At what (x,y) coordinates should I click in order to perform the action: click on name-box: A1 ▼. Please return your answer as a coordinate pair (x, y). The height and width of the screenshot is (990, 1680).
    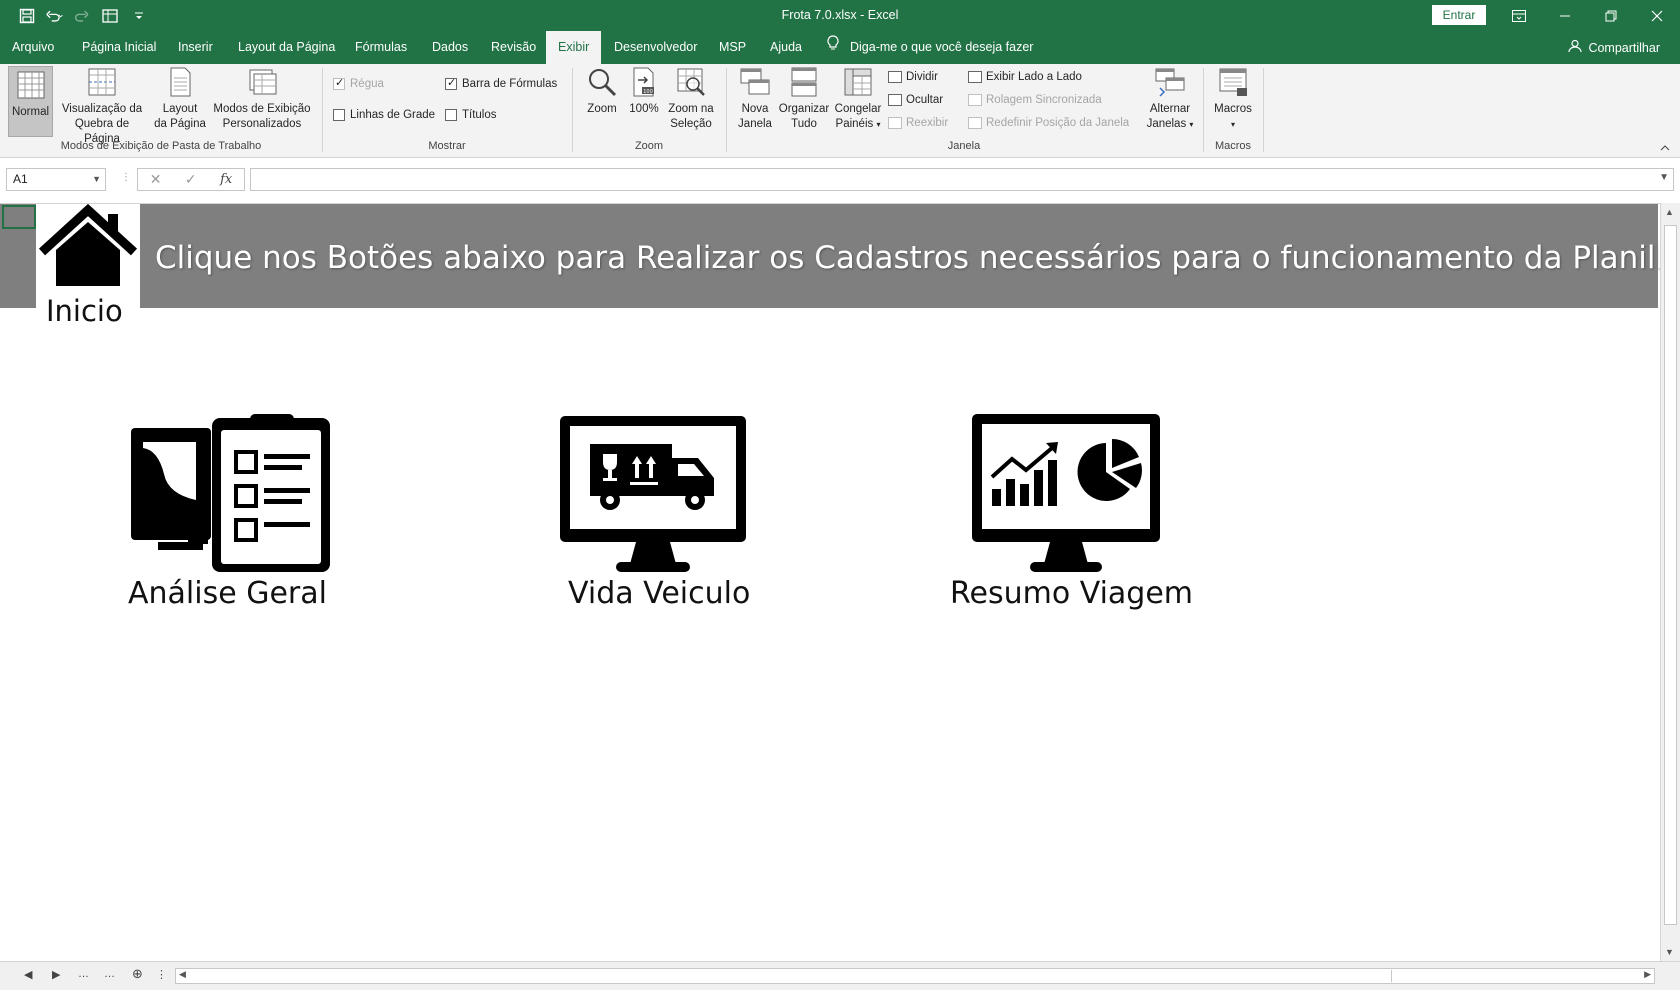
    Looking at the image, I should click on (56, 179).